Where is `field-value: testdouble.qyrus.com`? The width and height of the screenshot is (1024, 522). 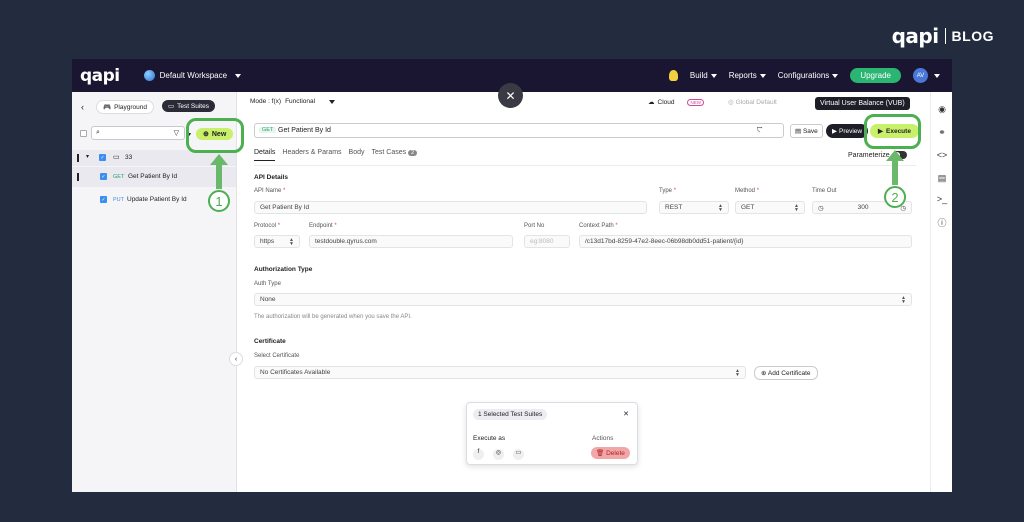
field-value: testdouble.qyrus.com is located at coordinates (346, 241).